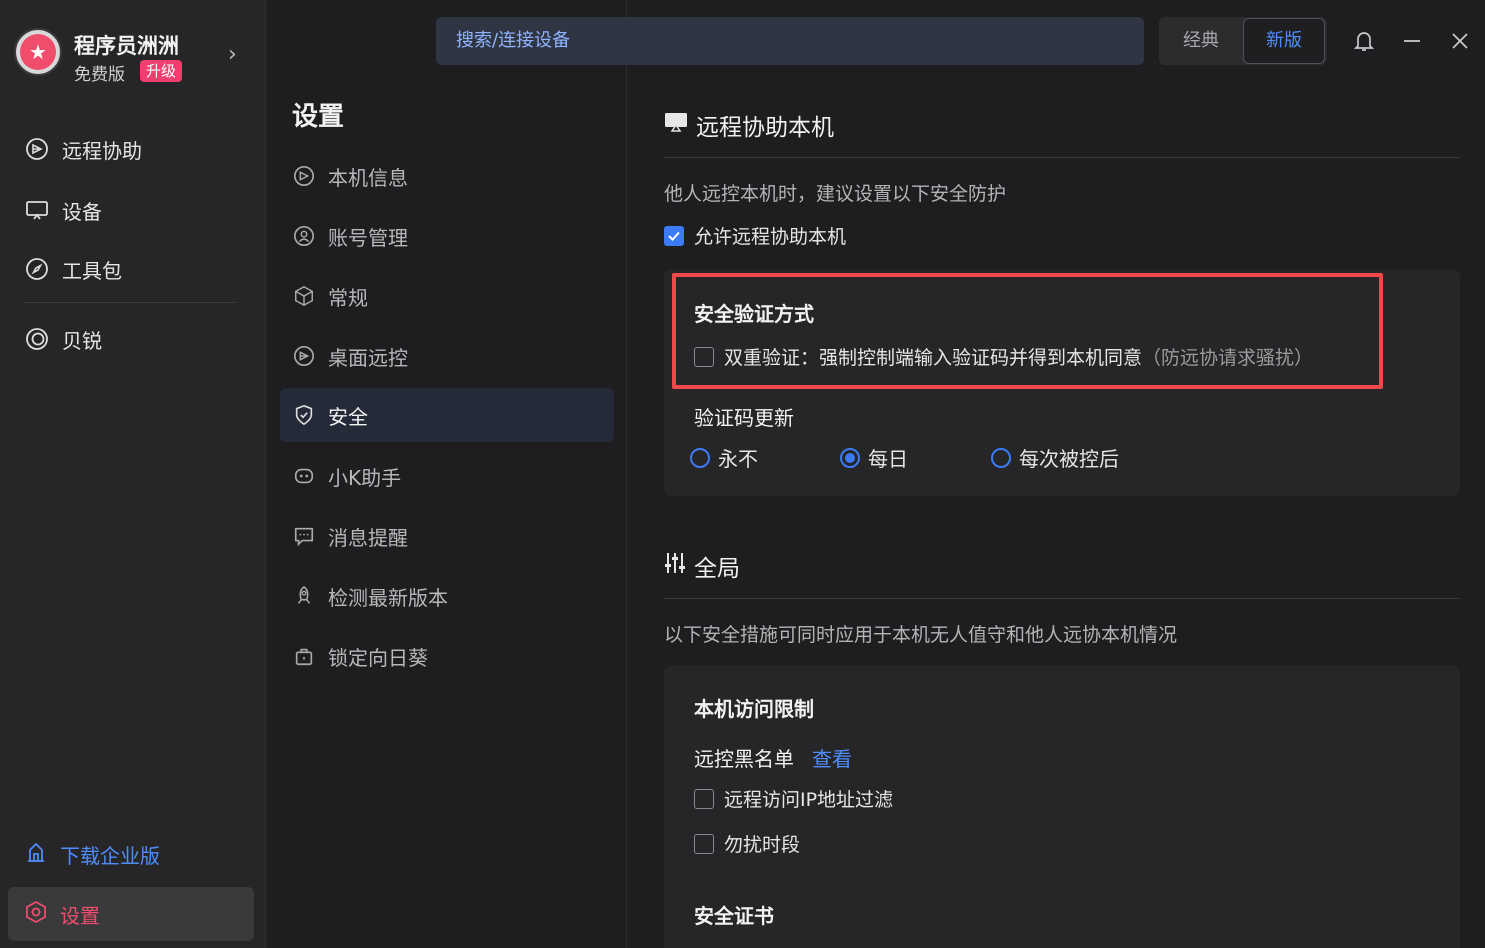 The height and width of the screenshot is (948, 1485). I want to click on allow-remote-checkbox: 允许远程协助本机, so click(755, 235).